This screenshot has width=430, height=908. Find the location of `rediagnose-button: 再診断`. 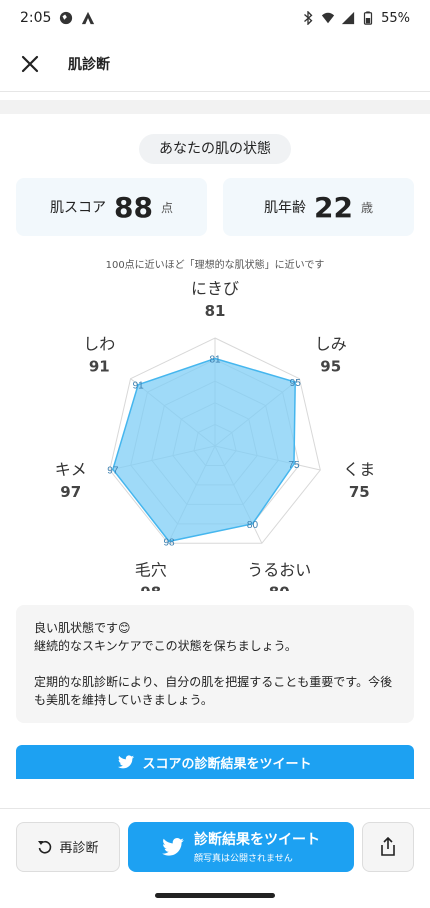

rediagnose-button: 再診断 is located at coordinates (68, 846).